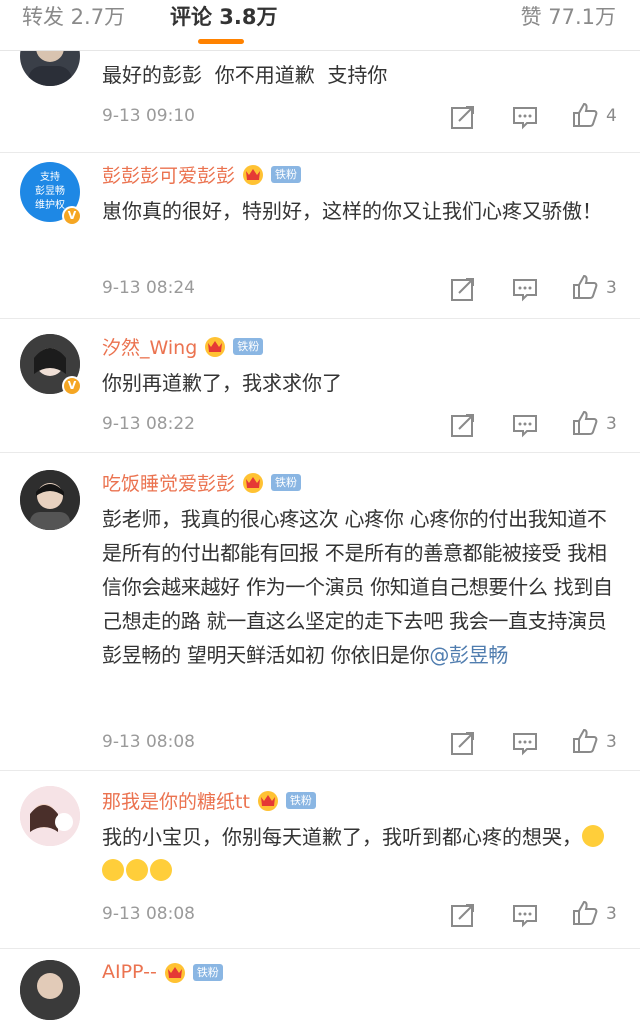 This screenshot has height=1020, width=640. I want to click on mention-link: @彭昱畅, so click(468, 655).